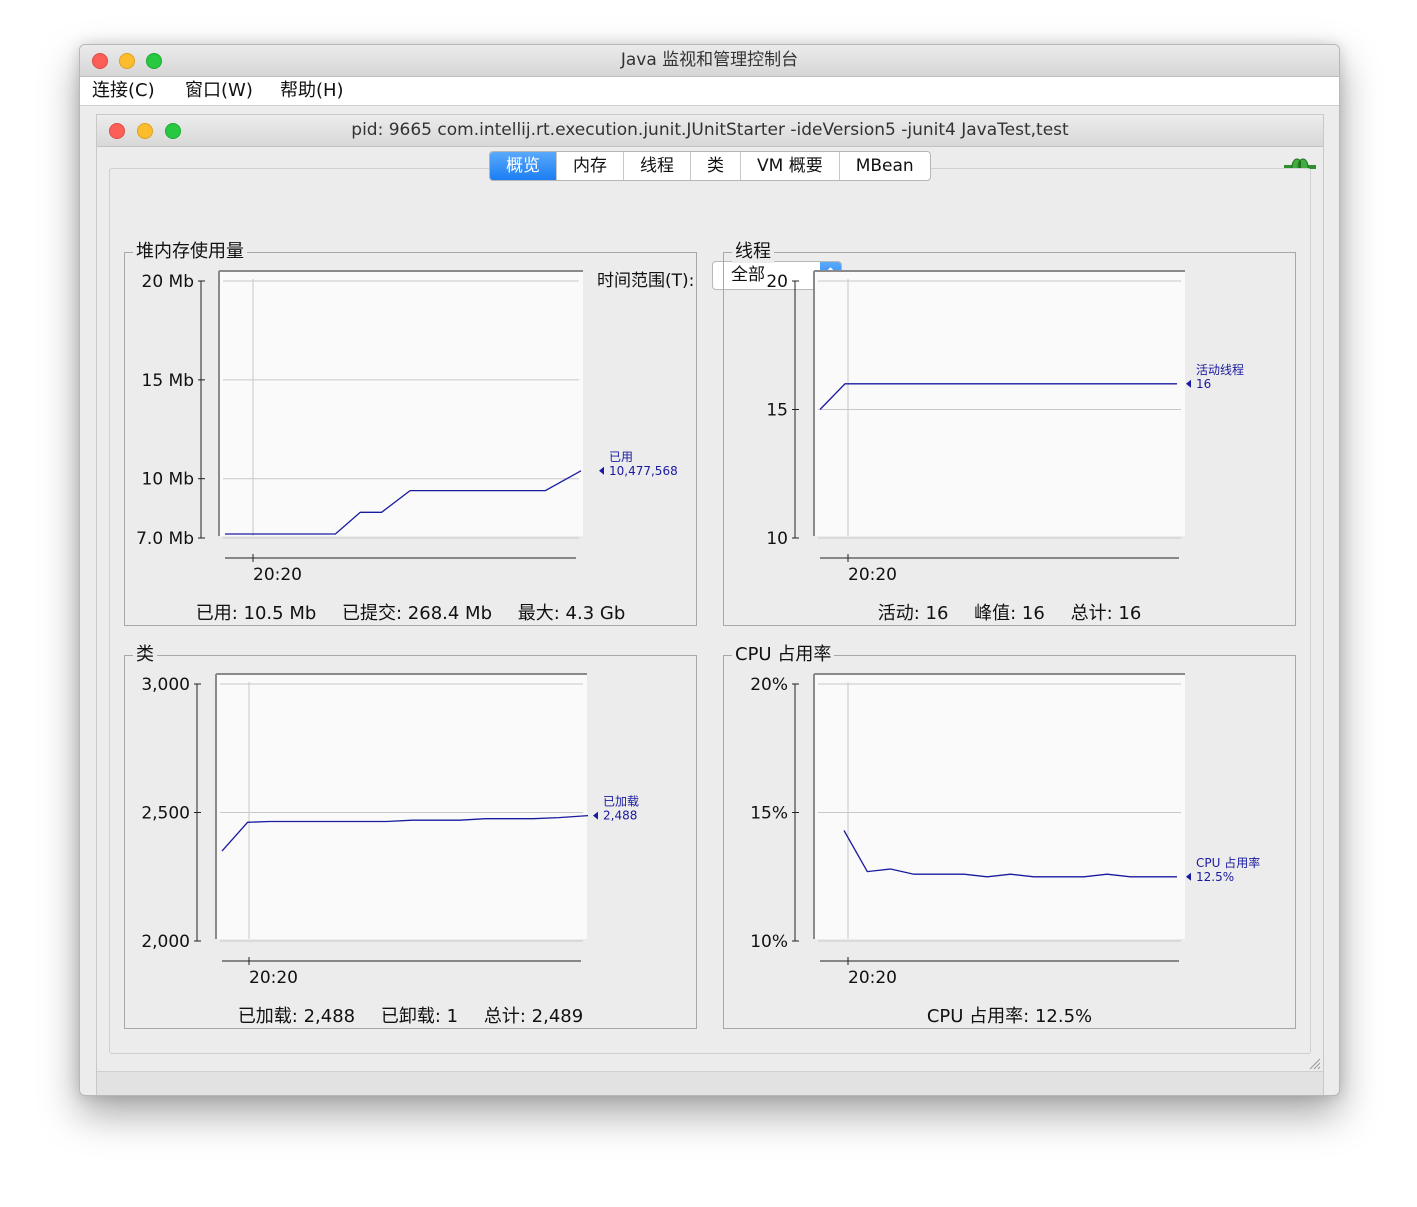 This screenshot has width=1417, height=1207. What do you see at coordinates (165, 539) in the screenshot?
I see `y-tick-label: 7.0 Mb` at bounding box center [165, 539].